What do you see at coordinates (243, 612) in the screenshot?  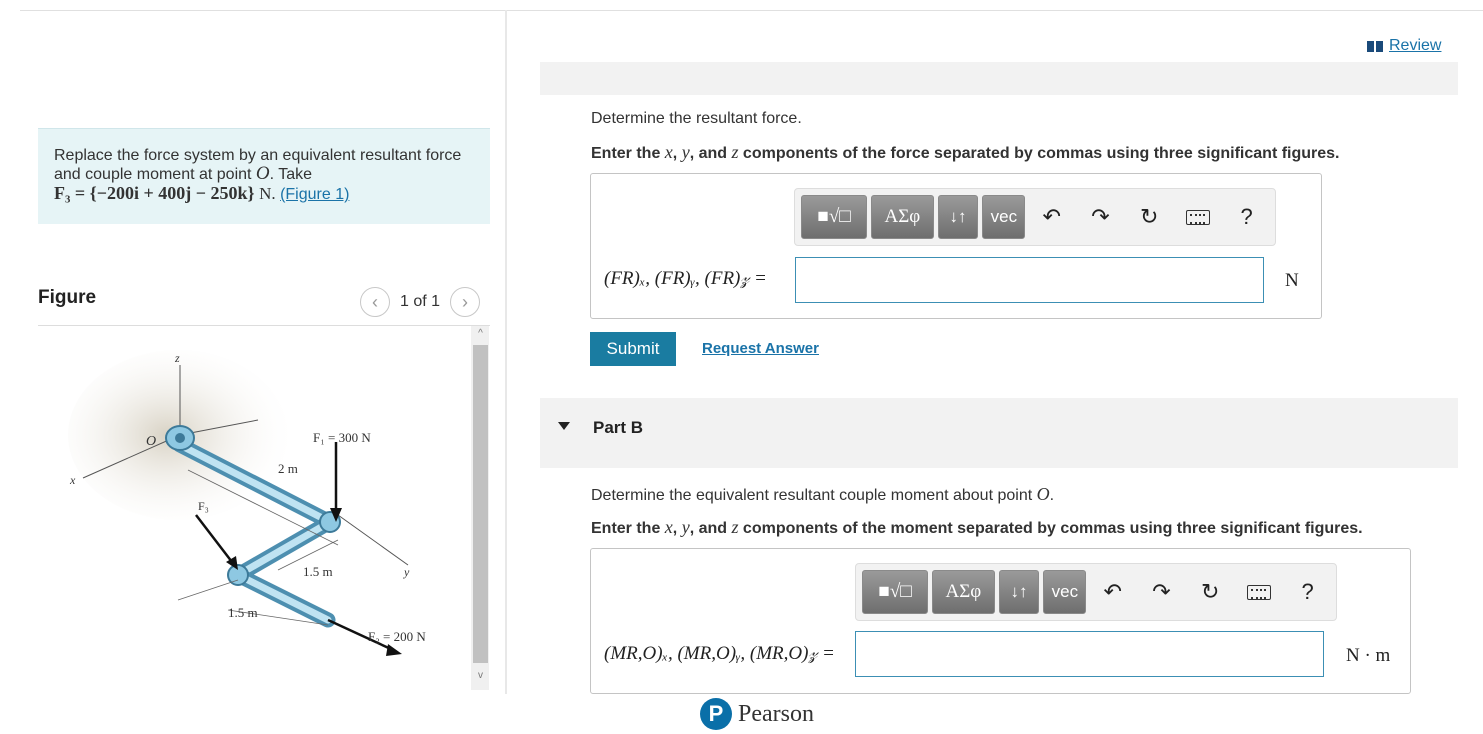 I see `label-dim-1-5m-b: 1.5 m` at bounding box center [243, 612].